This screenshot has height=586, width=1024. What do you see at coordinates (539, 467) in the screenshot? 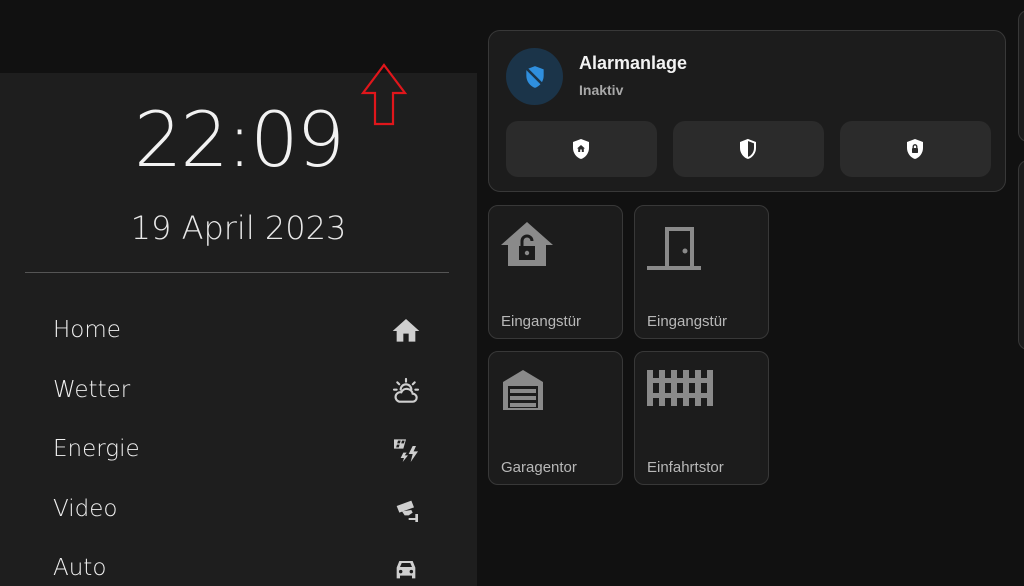
I see `tile-label: Garagentor` at bounding box center [539, 467].